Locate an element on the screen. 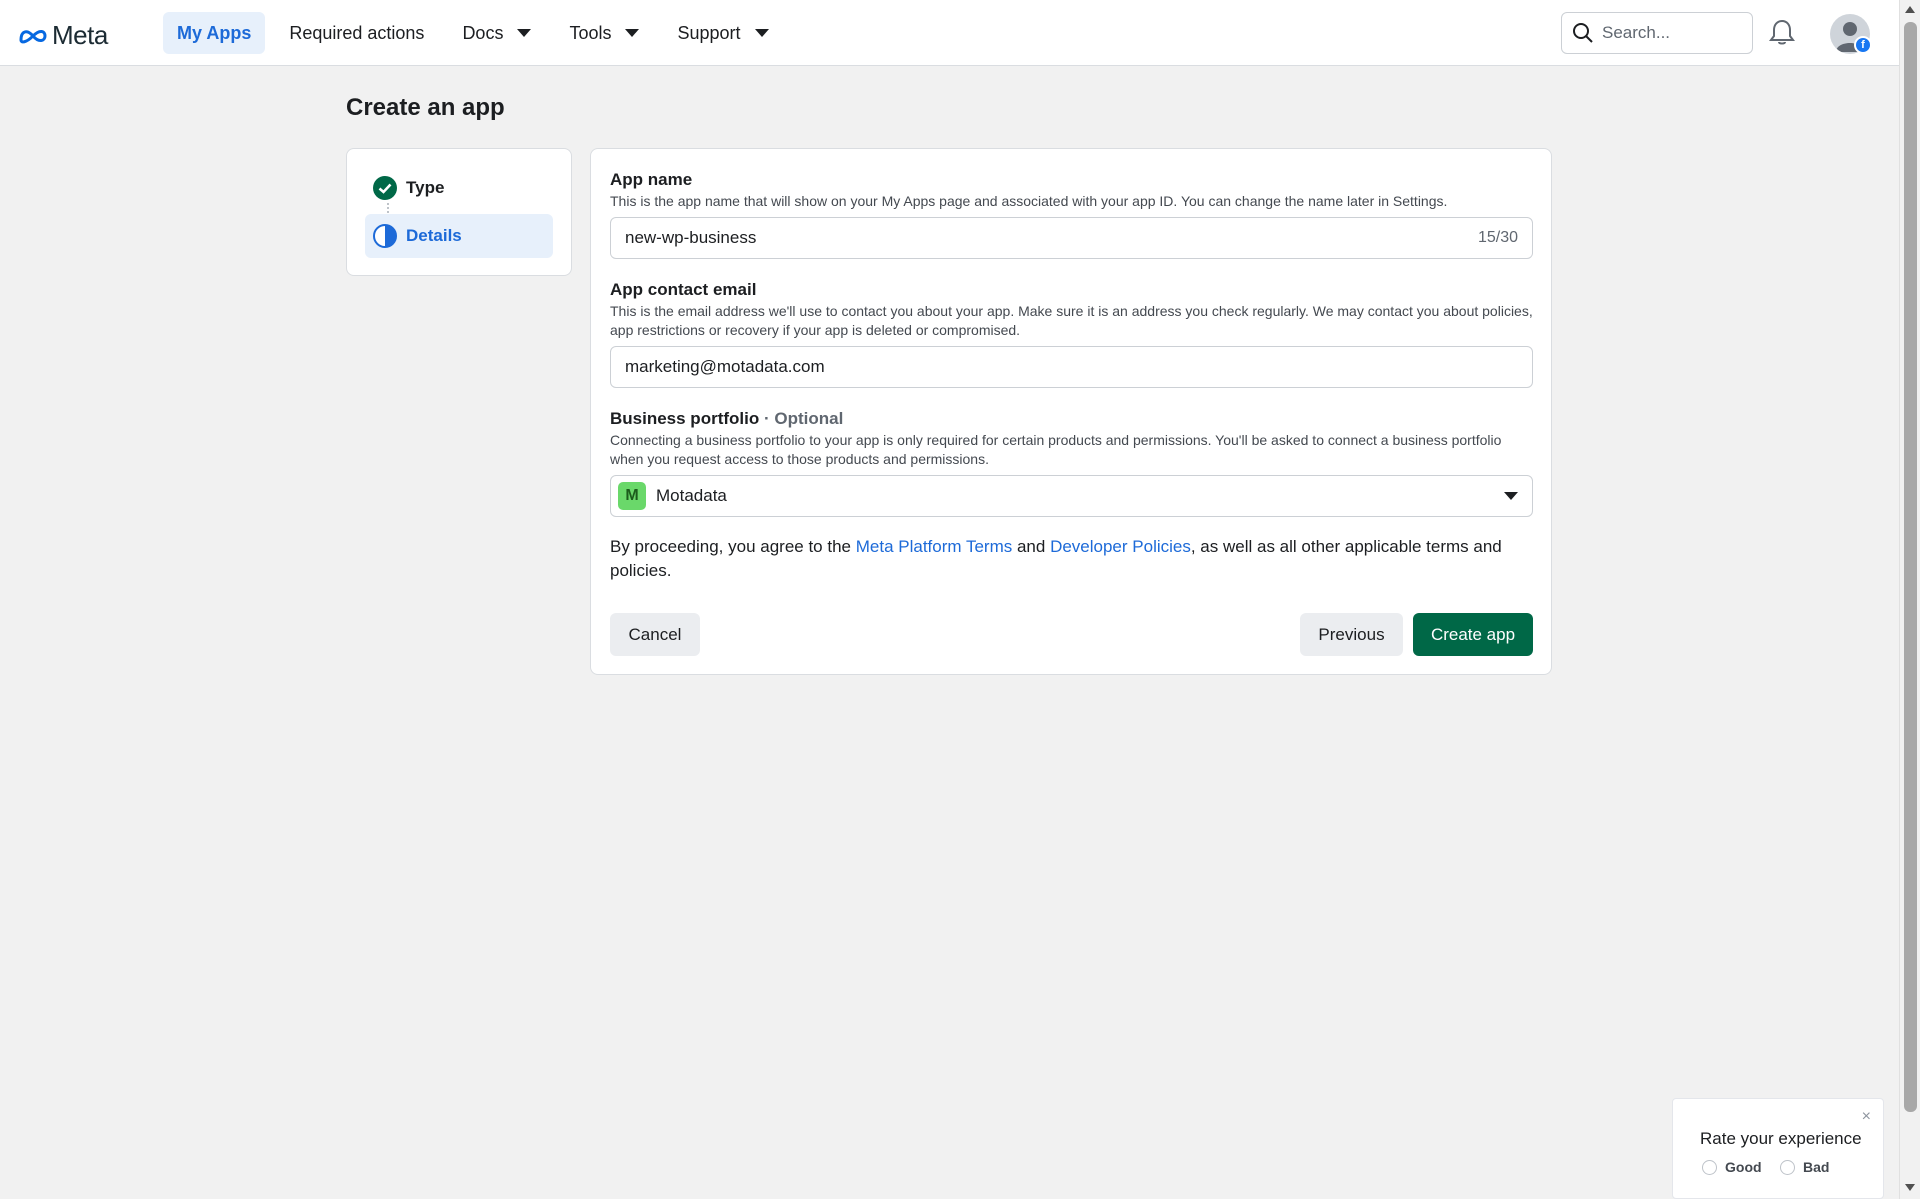 This screenshot has width=1920, height=1199. rating-bad-label: Bad is located at coordinates (1816, 1167).